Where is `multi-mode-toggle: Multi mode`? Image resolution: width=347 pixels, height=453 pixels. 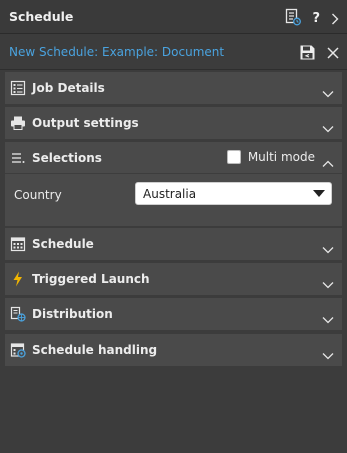 multi-mode-toggle: Multi mode is located at coordinates (270, 157).